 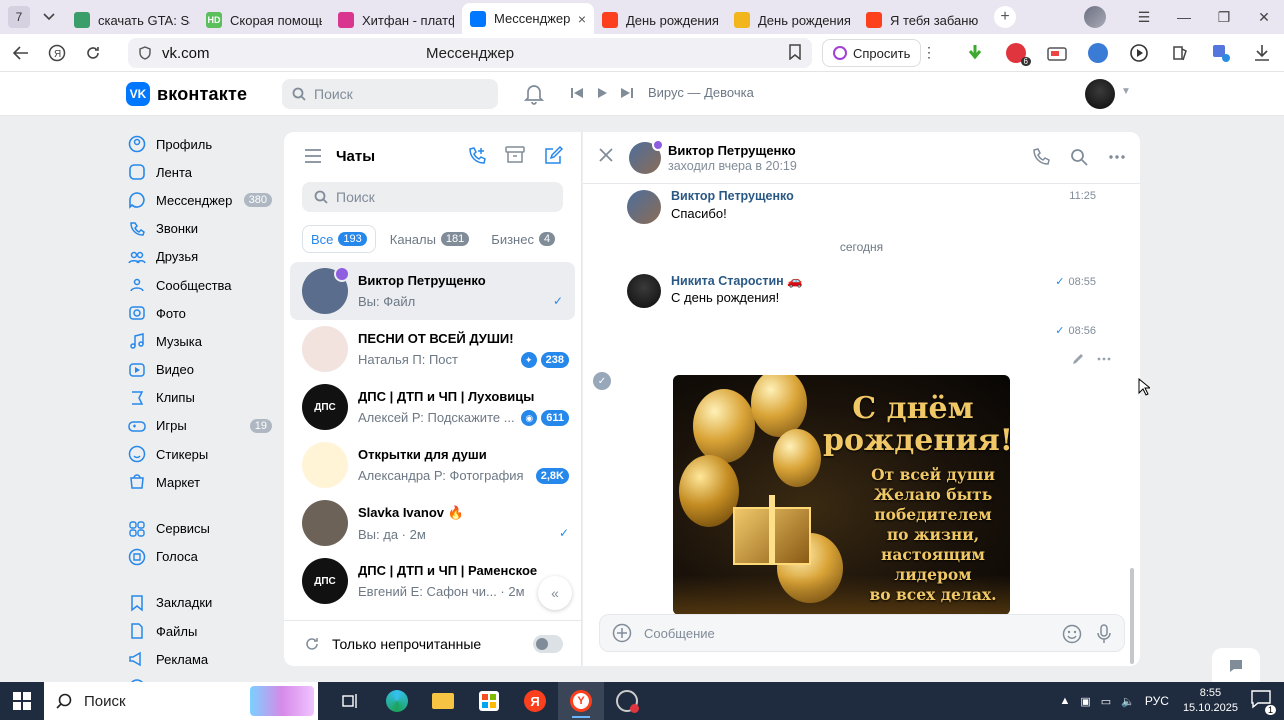 I want to click on play-icon, so click(x=602, y=93).